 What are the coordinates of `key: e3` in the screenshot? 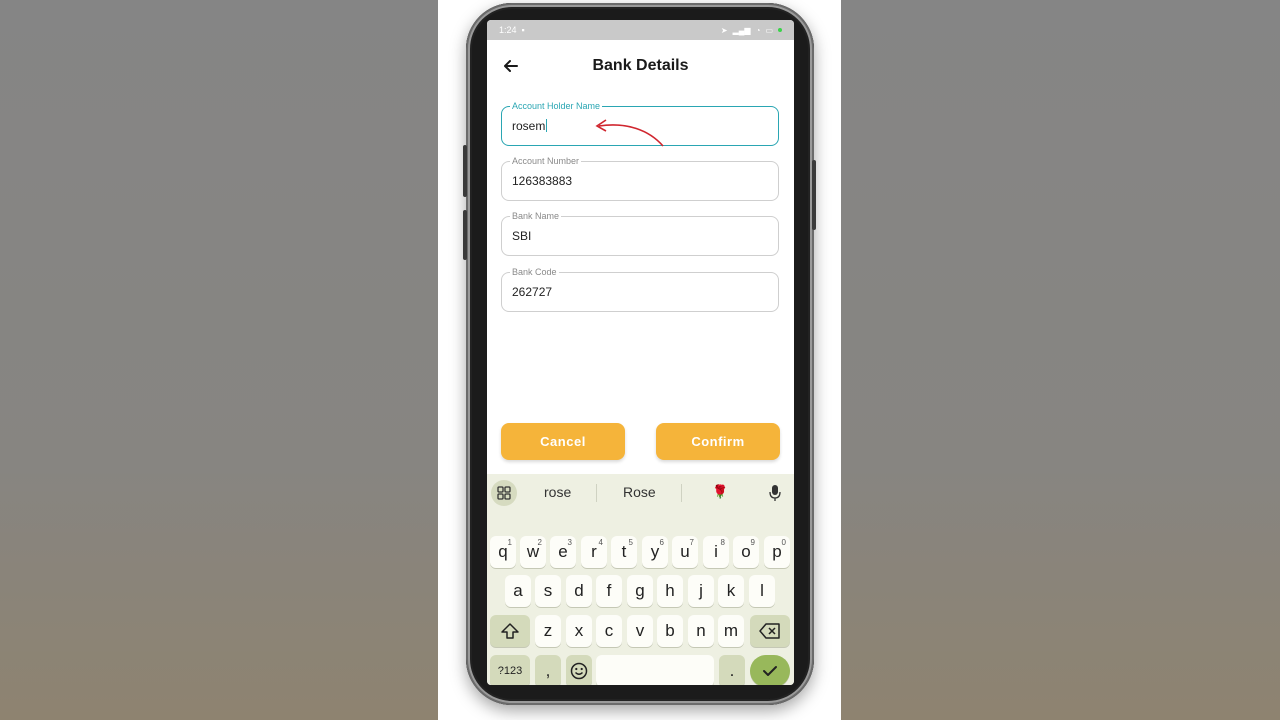 It's located at (563, 552).